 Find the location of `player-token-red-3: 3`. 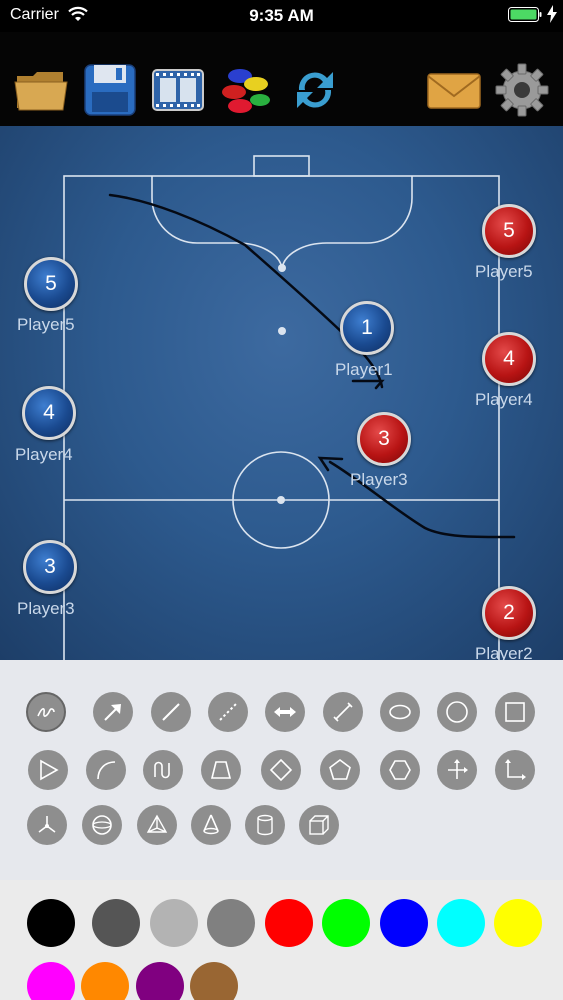

player-token-red-3: 3 is located at coordinates (384, 439).